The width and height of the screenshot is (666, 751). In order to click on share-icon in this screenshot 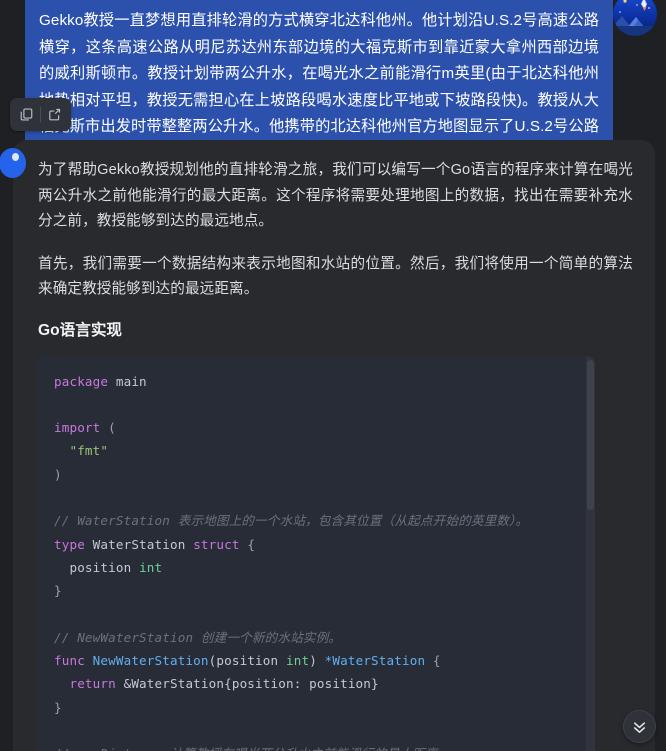, I will do `click(55, 114)`.